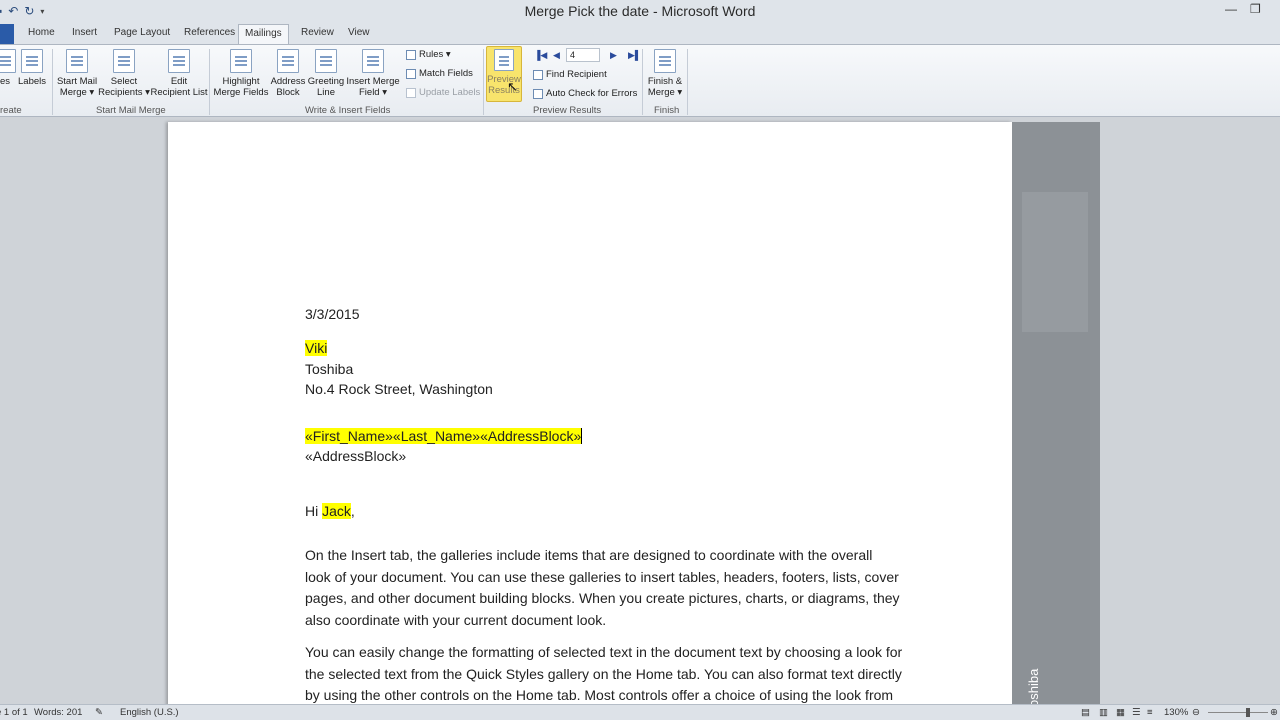 The height and width of the screenshot is (720, 1280). What do you see at coordinates (1274, 712) in the screenshot?
I see `zoom-in-icon: ⊕` at bounding box center [1274, 712].